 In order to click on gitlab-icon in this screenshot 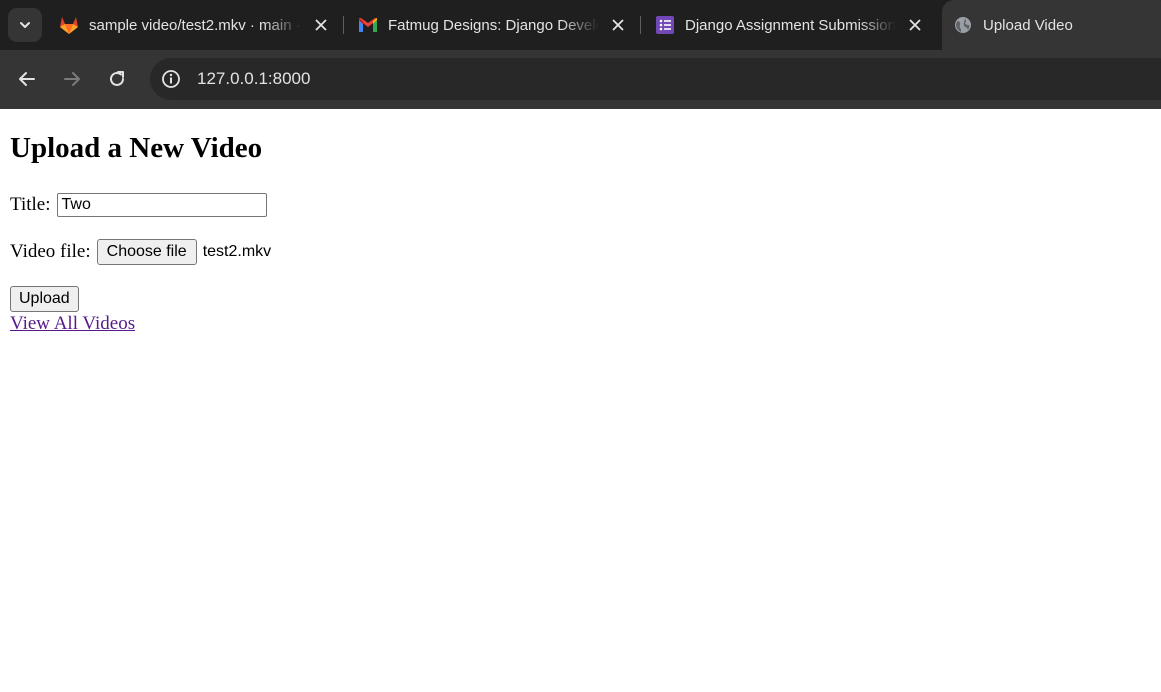, I will do `click(69, 25)`.